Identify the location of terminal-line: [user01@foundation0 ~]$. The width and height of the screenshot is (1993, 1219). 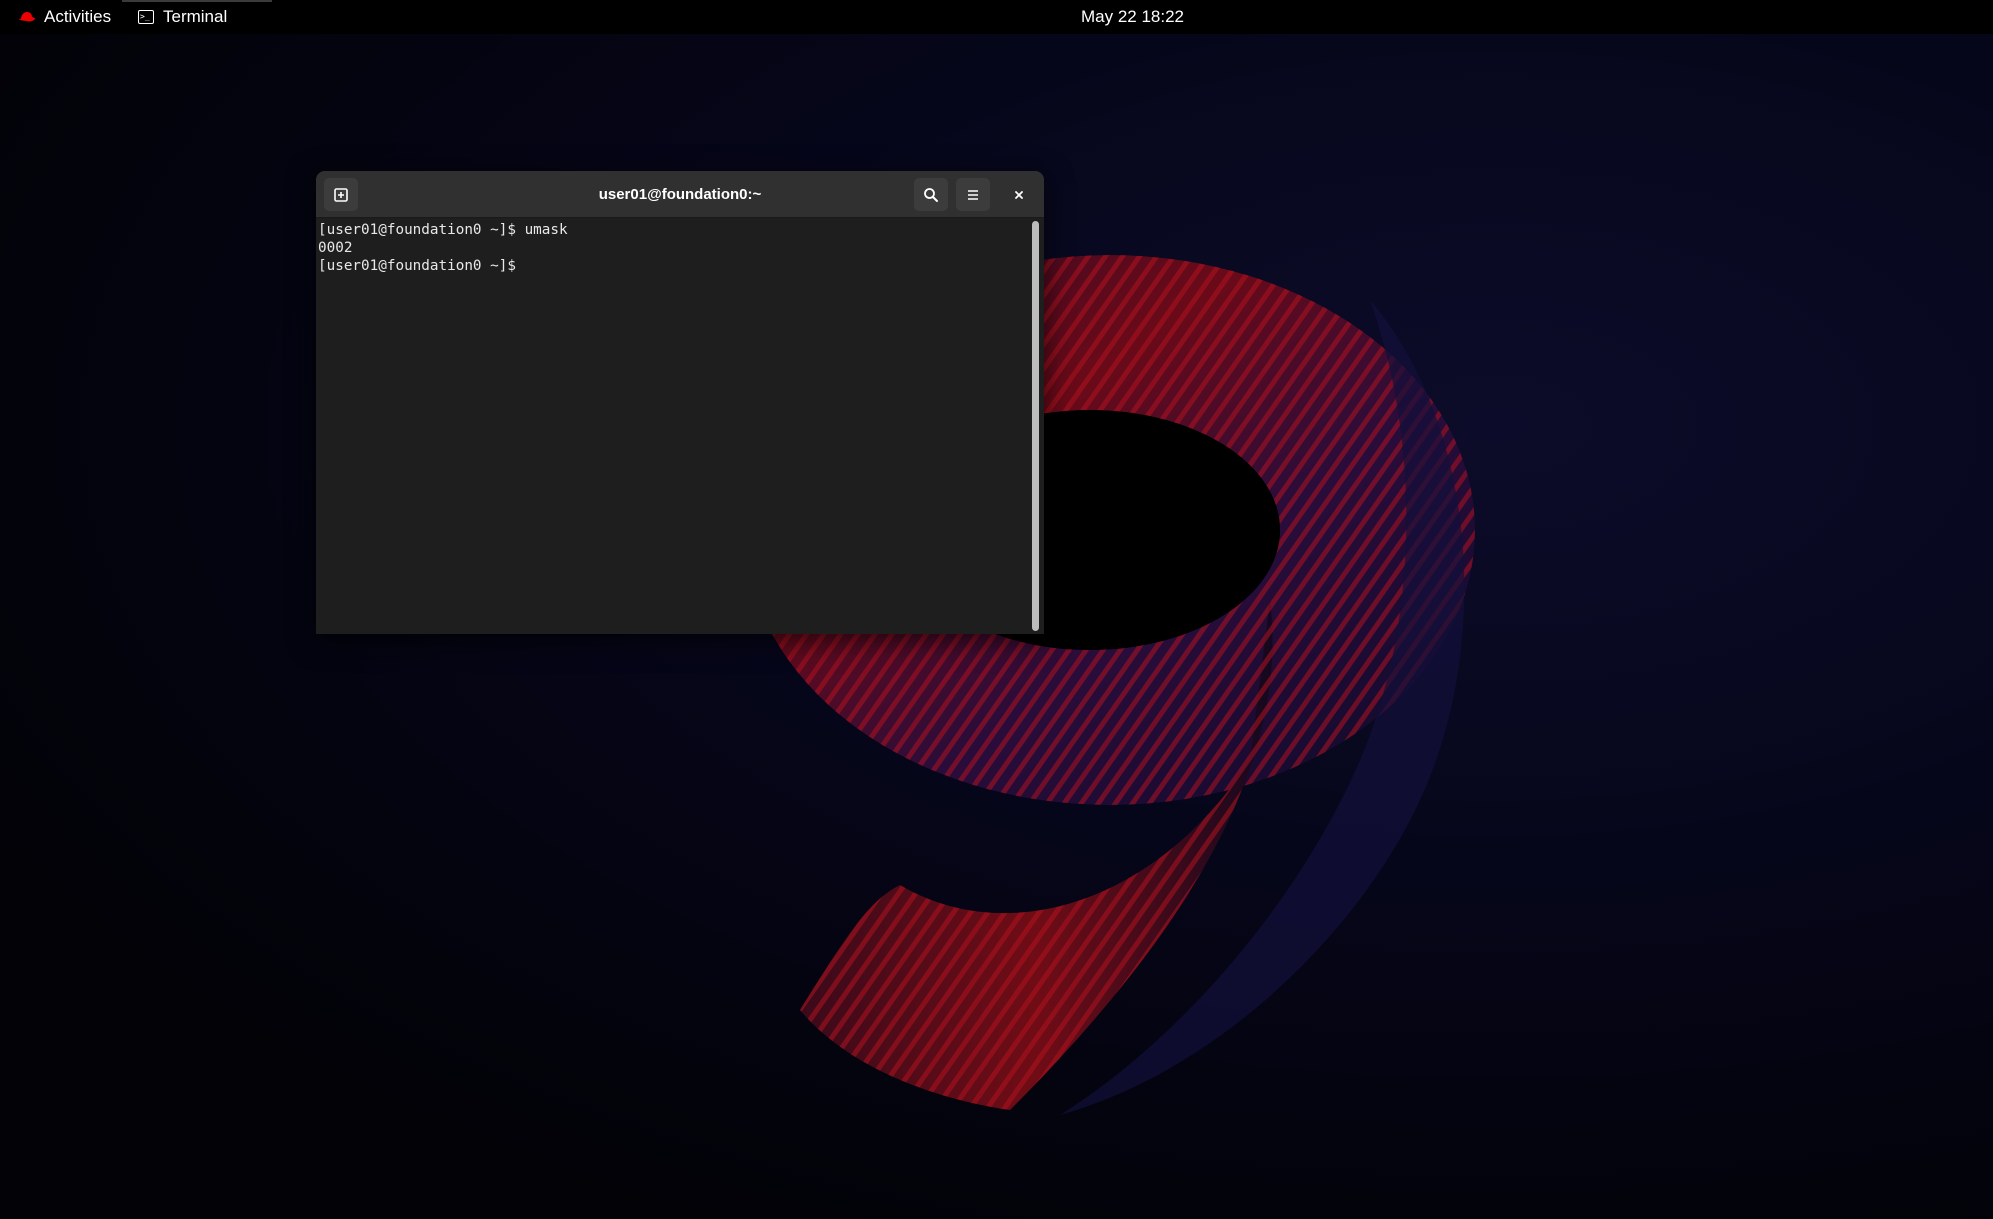
(421, 266).